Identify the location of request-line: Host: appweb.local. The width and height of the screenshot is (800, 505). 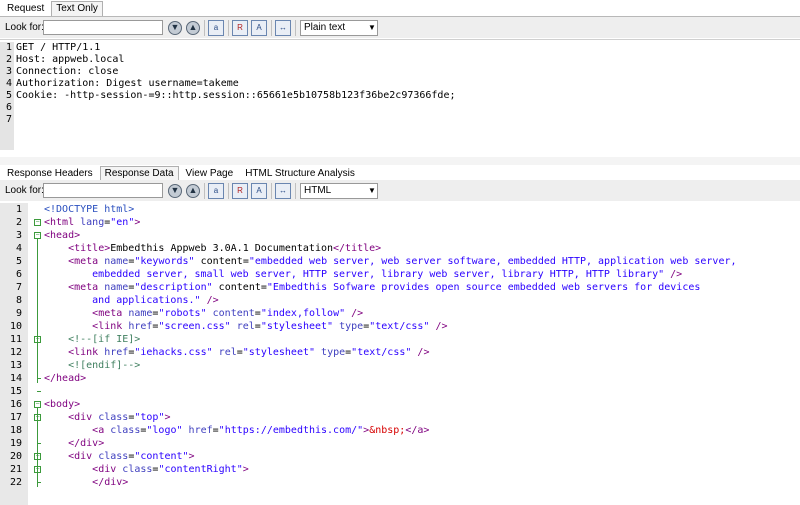
(70, 59).